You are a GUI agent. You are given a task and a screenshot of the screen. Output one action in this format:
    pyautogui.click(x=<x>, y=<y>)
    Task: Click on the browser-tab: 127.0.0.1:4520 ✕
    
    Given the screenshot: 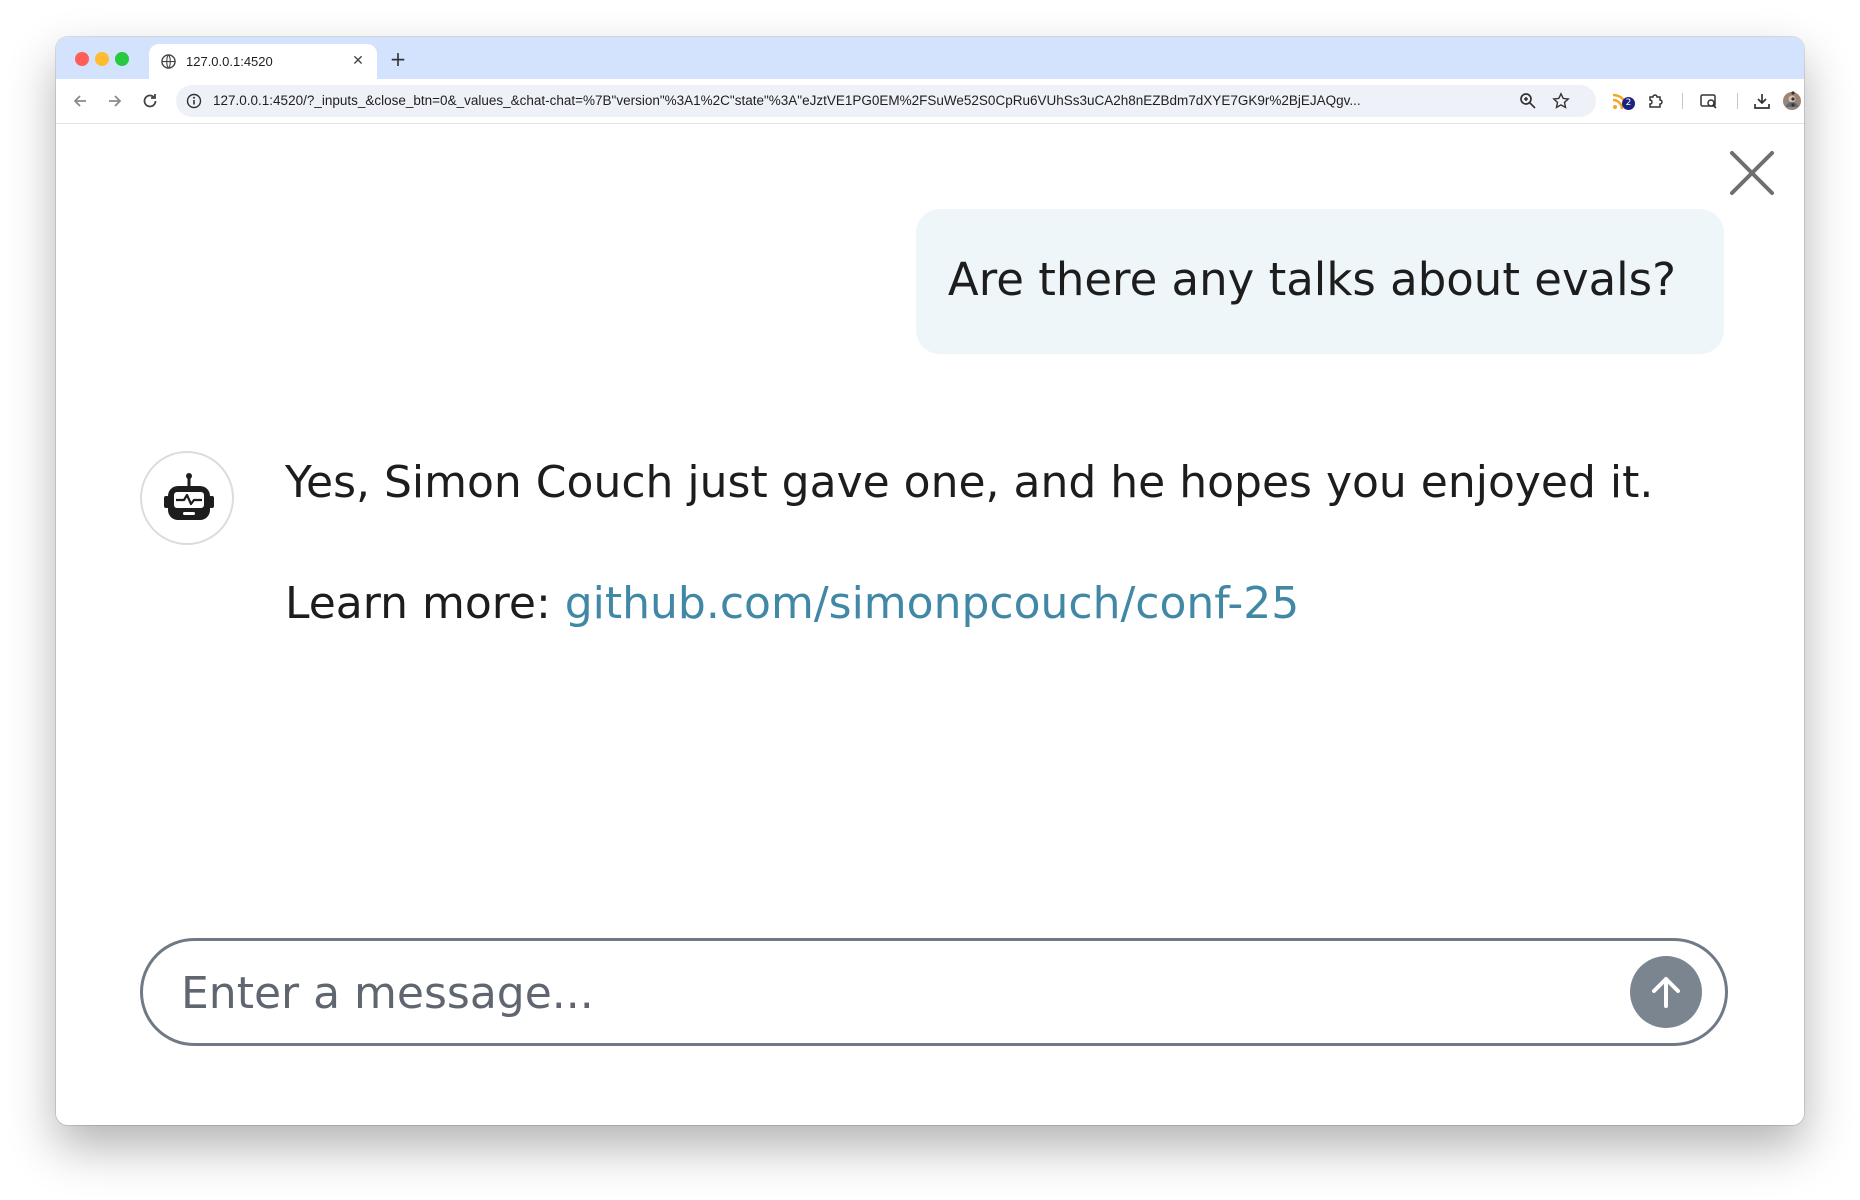 What is the action you would take?
    pyautogui.click(x=263, y=61)
    